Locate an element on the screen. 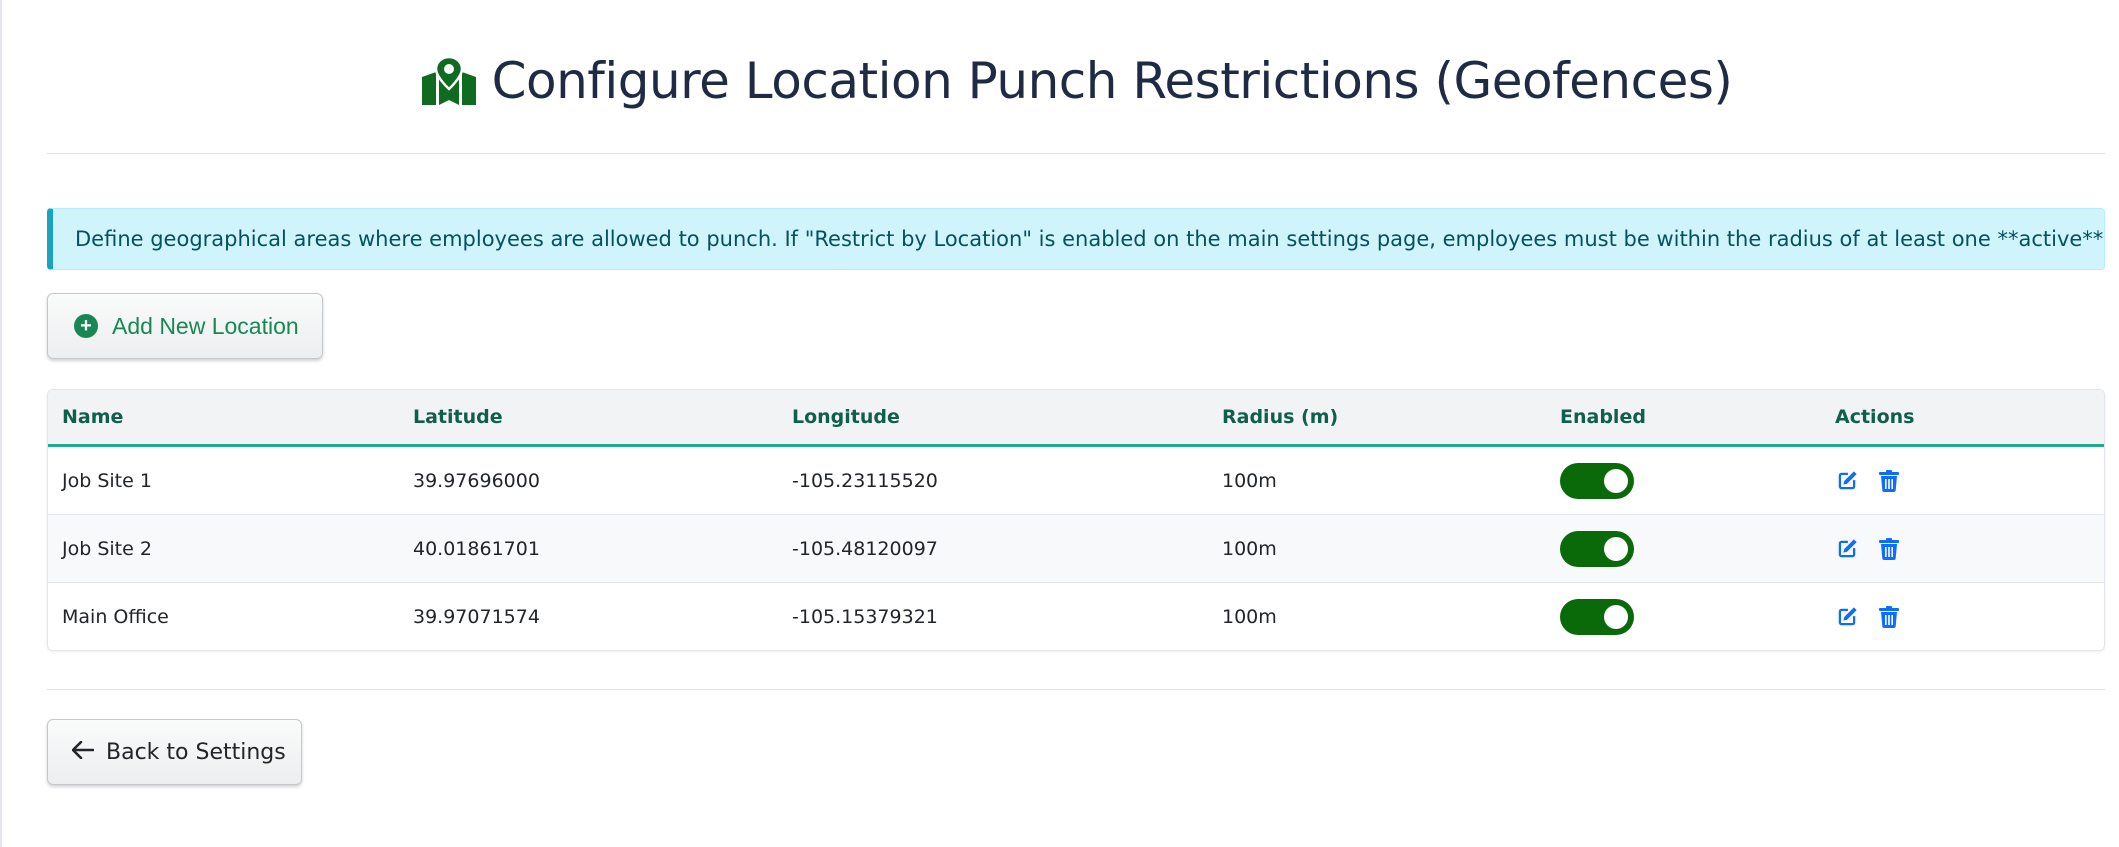 This screenshot has width=2119, height=847. cell-longitude: -105.48120097 is located at coordinates (993, 548).